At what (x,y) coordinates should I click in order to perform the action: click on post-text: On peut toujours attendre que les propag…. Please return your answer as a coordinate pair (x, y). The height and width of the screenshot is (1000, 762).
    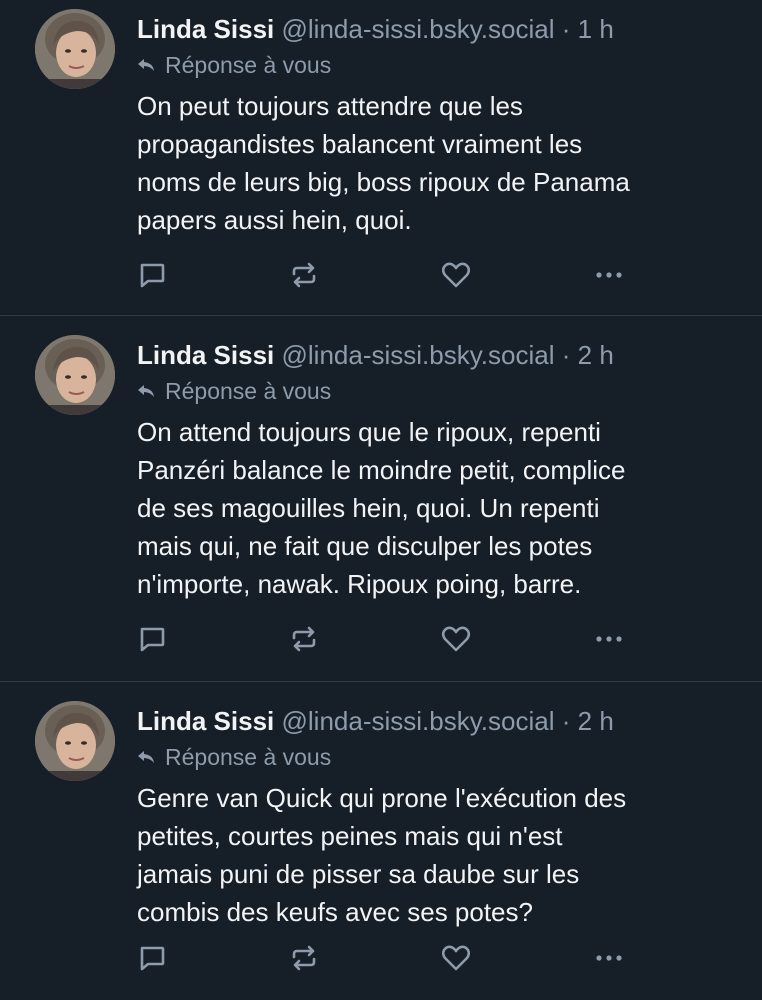
    Looking at the image, I should click on (383, 163).